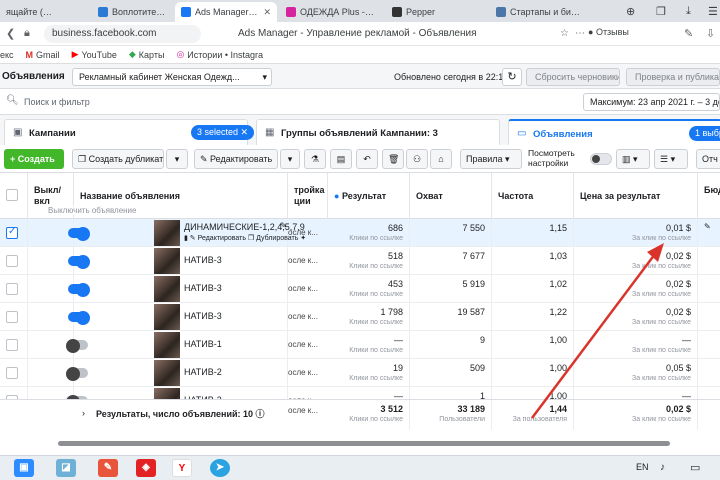  What do you see at coordinates (695, 467) in the screenshot?
I see `notifications-icon: ▭` at bounding box center [695, 467].